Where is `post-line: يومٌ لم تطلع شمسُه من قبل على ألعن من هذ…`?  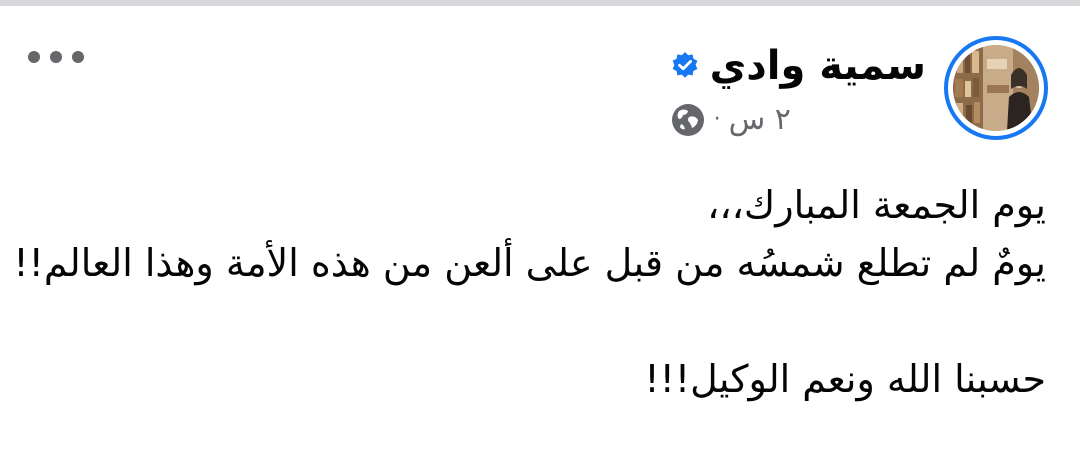
post-line: يومٌ لم تطلع شمسُه من قبل على ألعن من هذ… is located at coordinates (529, 263).